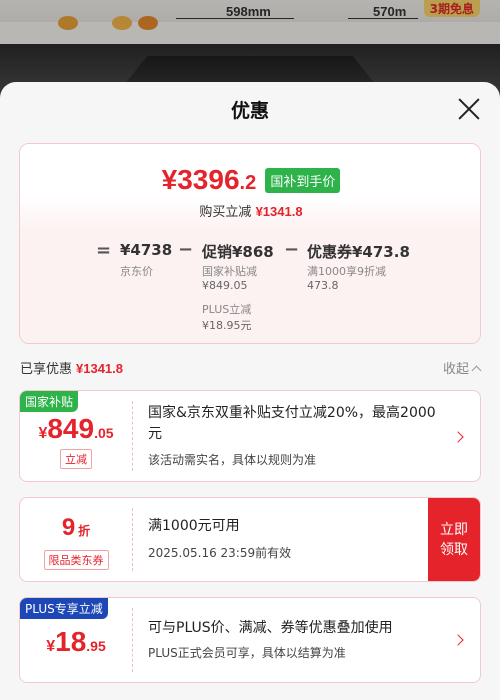  What do you see at coordinates (46, 369) in the screenshot?
I see `applied-discount-label: 已享优惠` at bounding box center [46, 369].